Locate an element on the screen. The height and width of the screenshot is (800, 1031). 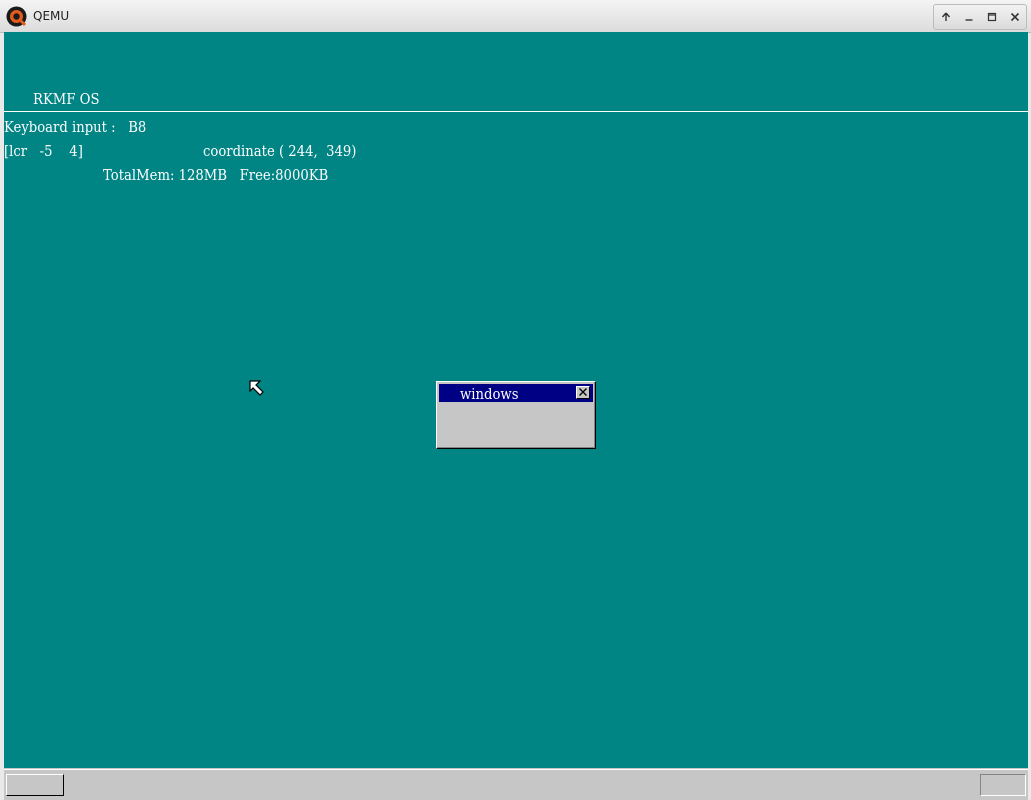
os-window-title-bar: windows is located at coordinates (516, 393).